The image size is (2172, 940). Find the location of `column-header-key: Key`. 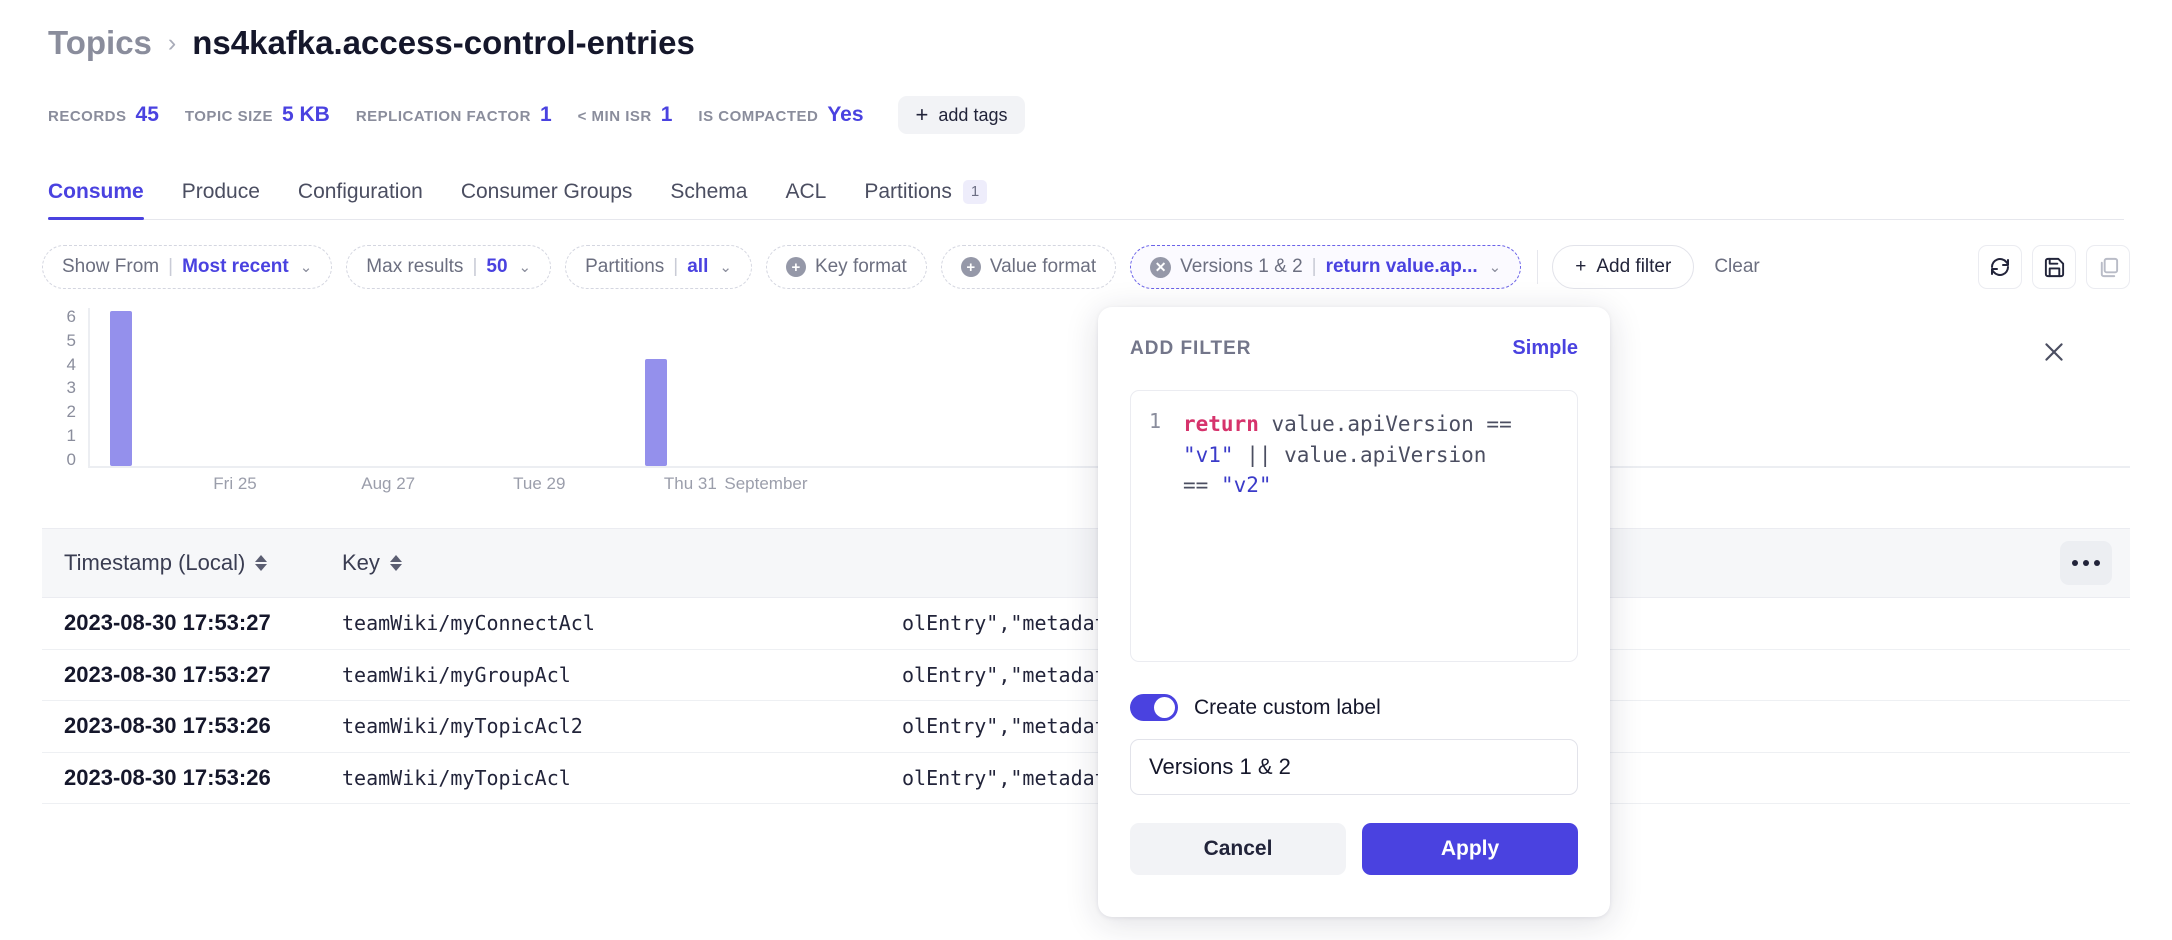

column-header-key: Key is located at coordinates (622, 563).